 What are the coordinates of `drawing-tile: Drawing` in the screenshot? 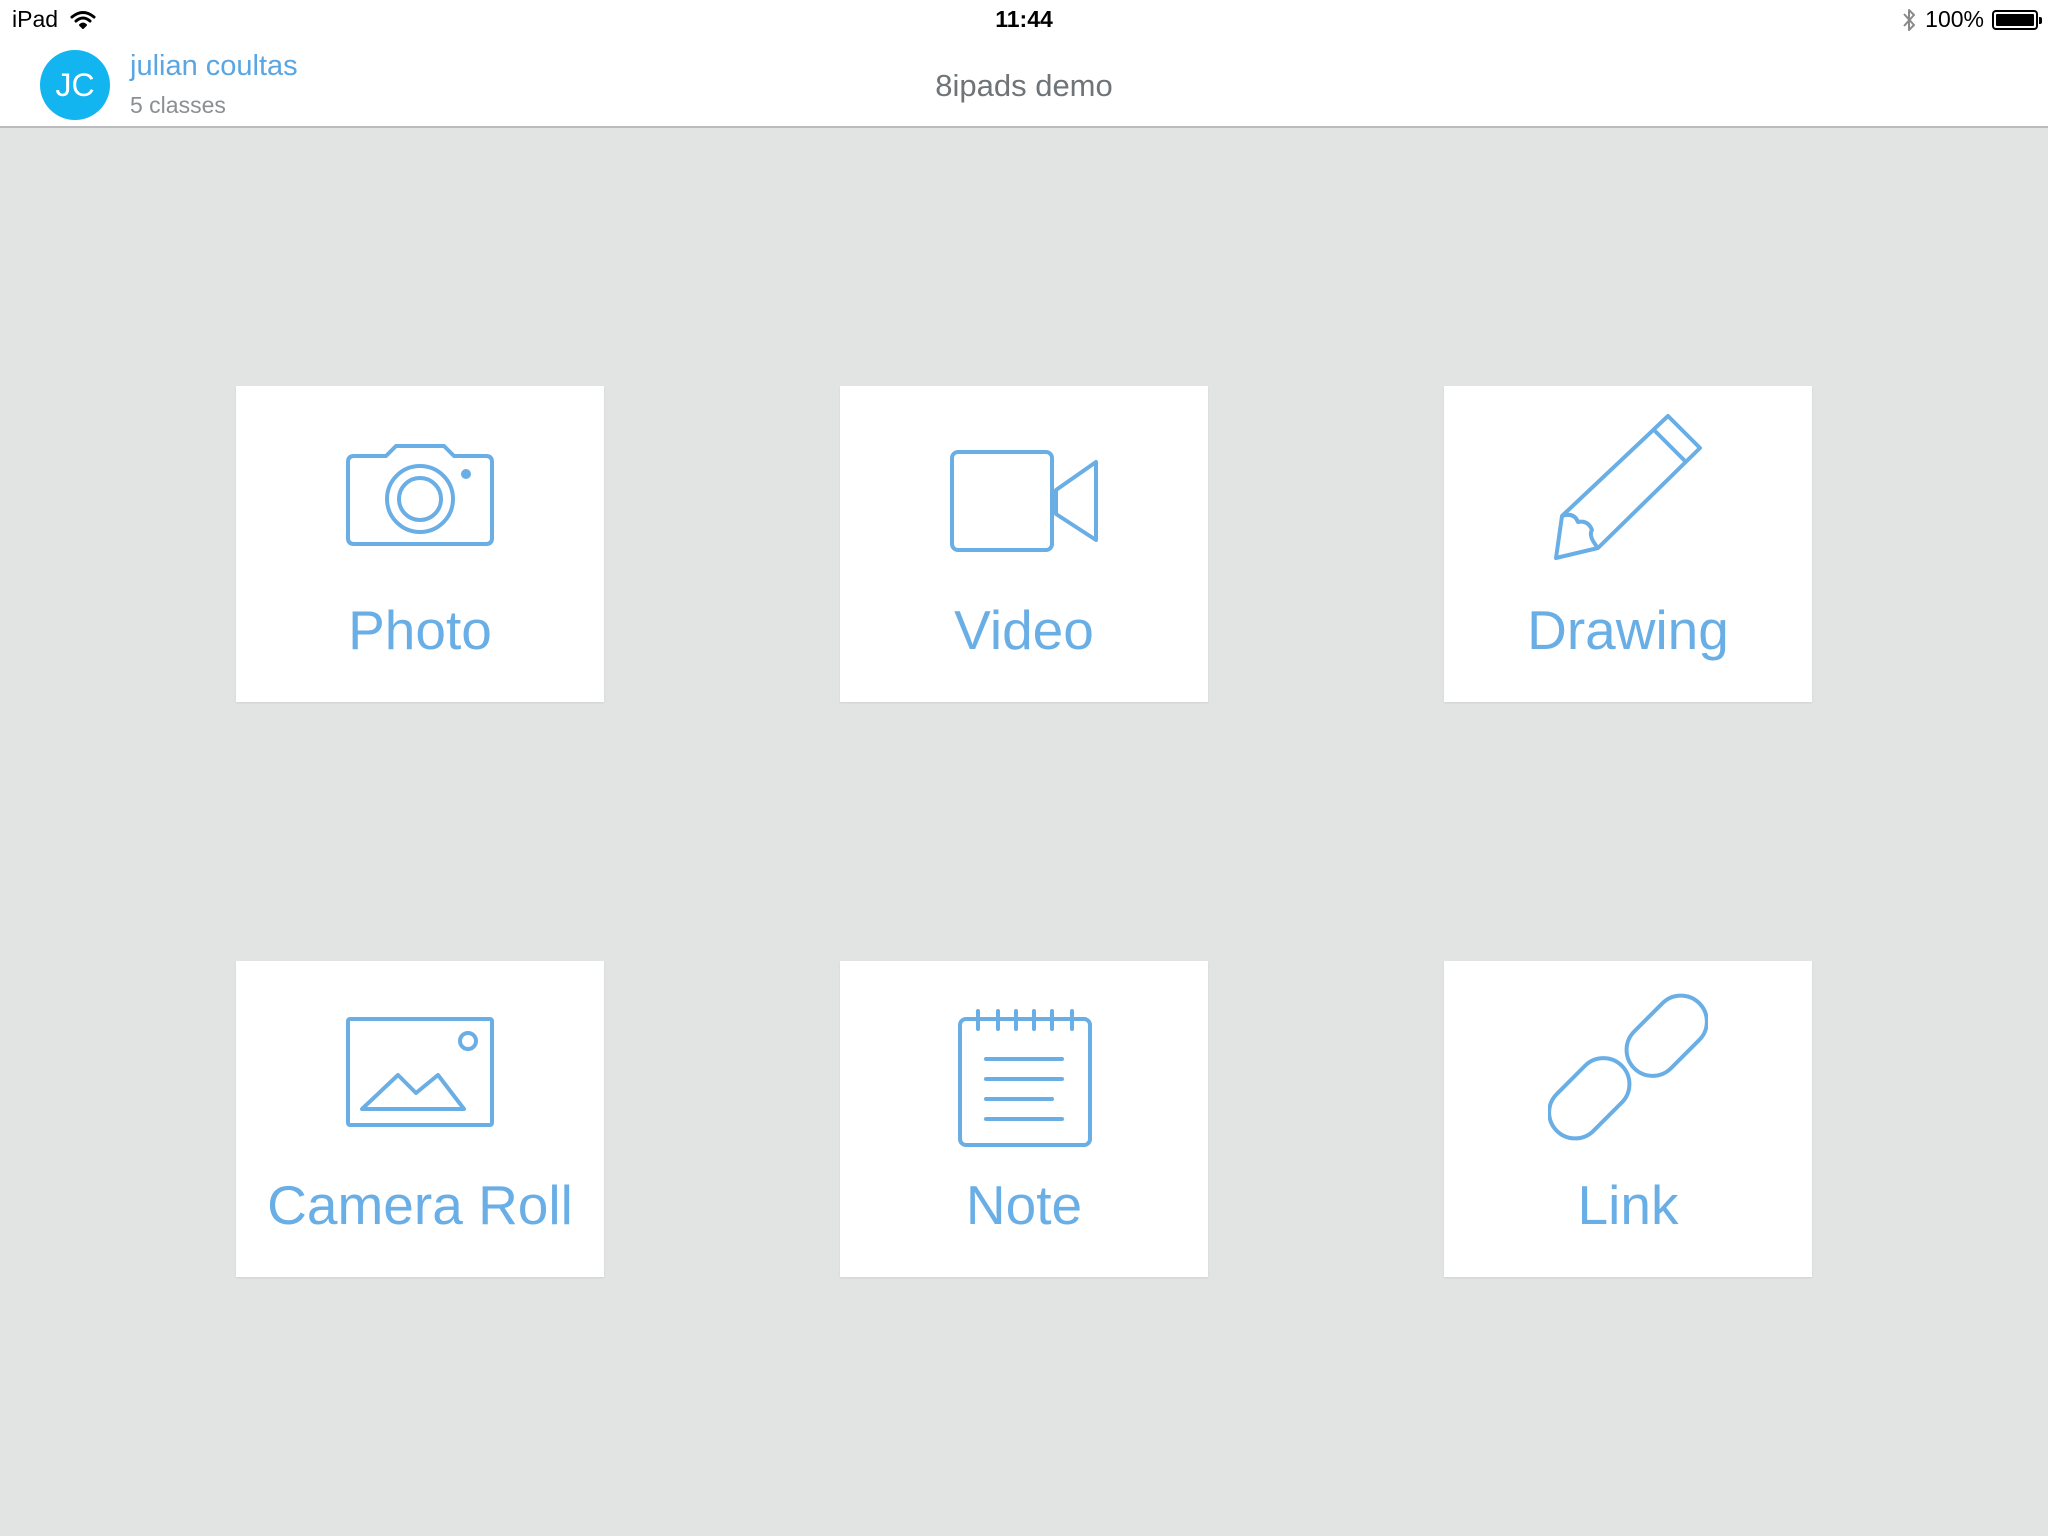 It's located at (1628, 544).